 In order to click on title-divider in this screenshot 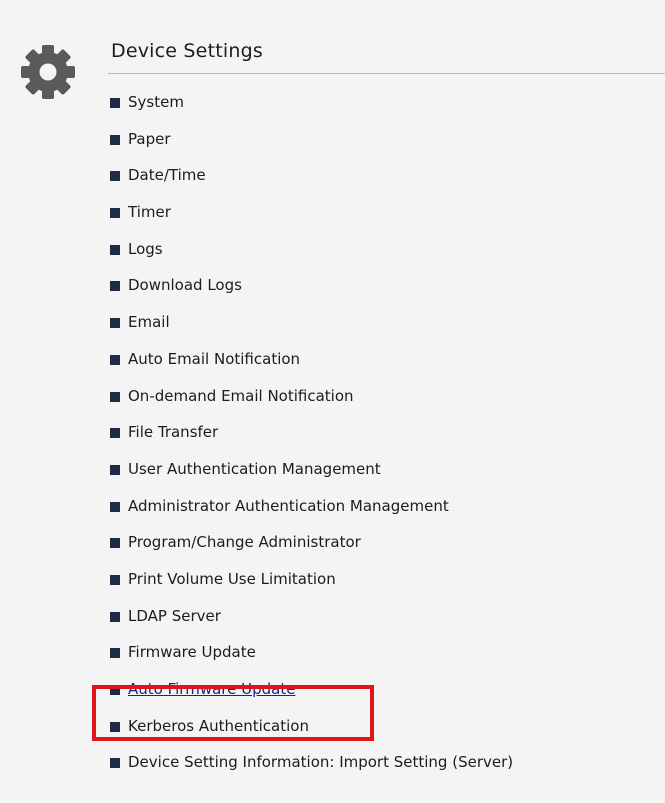, I will do `click(386, 73)`.